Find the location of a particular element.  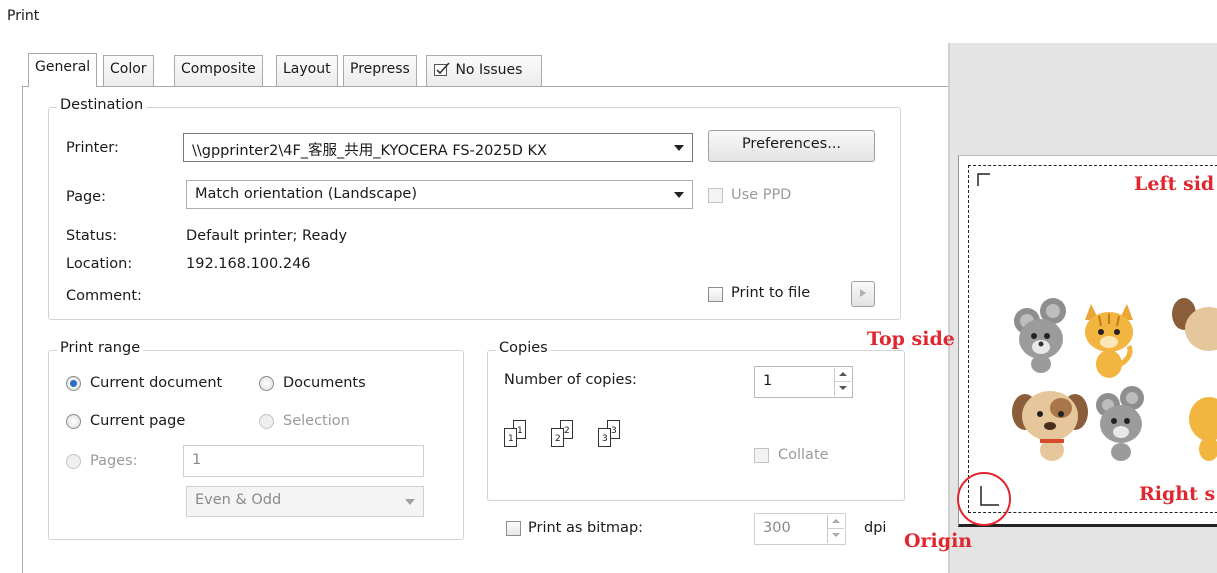

dpi-stepper: 300 is located at coordinates (800, 529).